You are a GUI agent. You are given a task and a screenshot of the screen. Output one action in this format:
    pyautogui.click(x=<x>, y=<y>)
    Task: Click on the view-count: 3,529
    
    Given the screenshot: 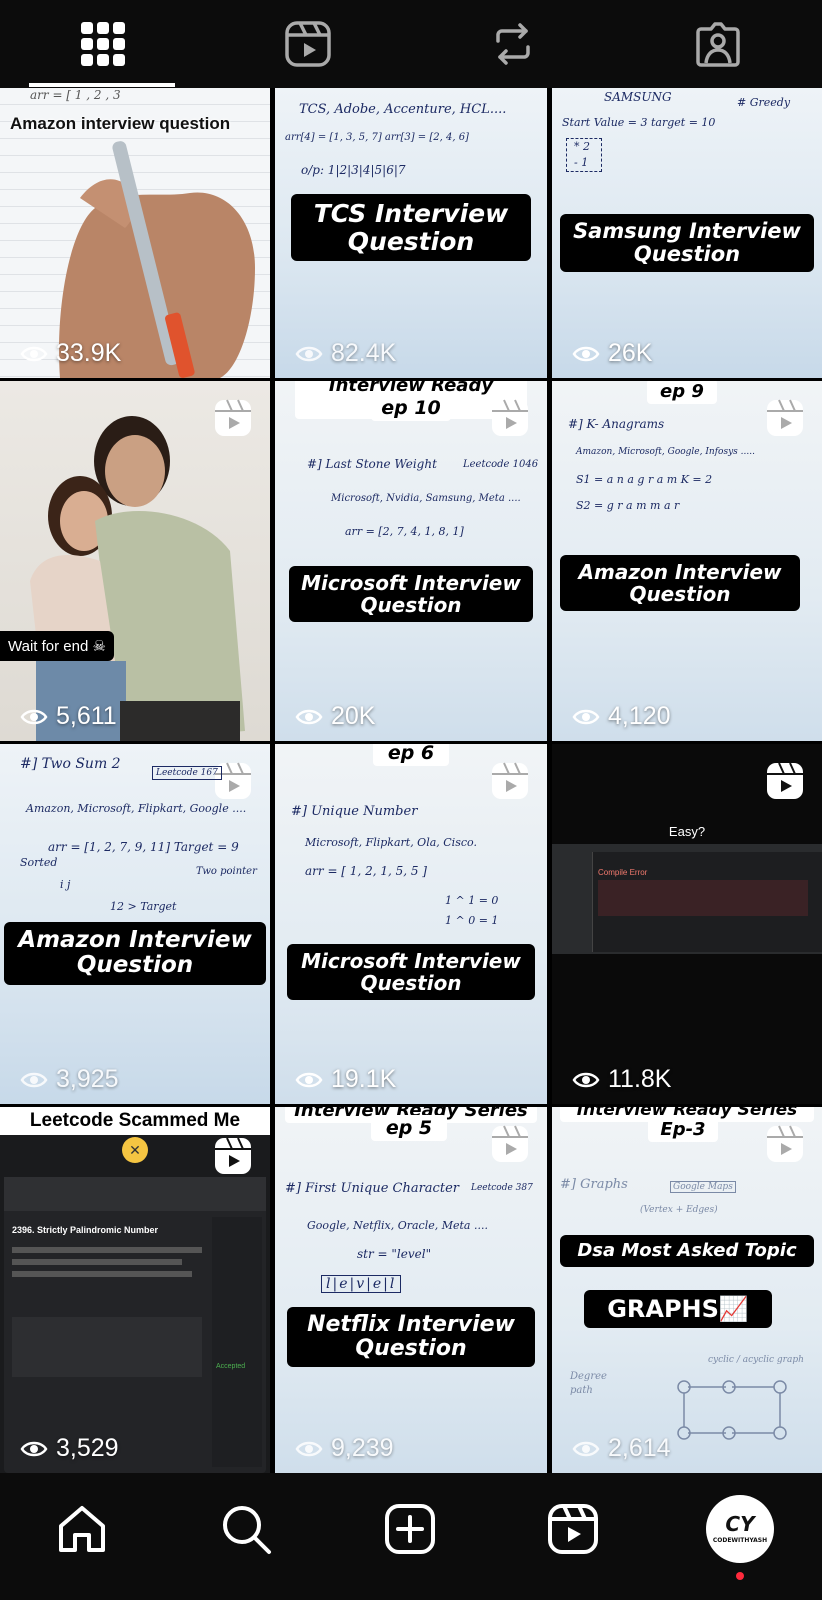 What is the action you would take?
    pyautogui.click(x=69, y=1448)
    